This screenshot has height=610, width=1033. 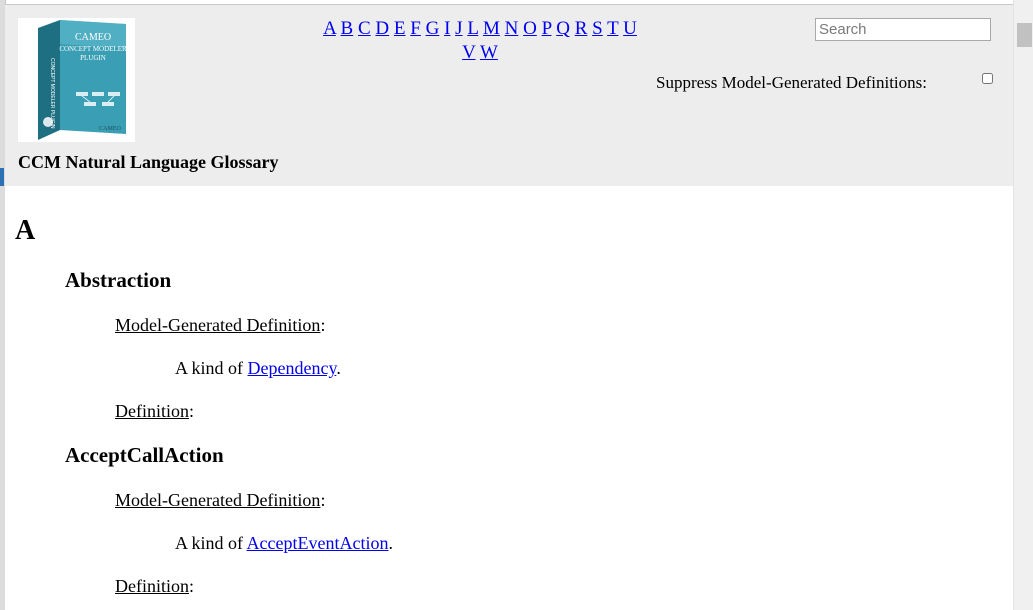 I want to click on letter-link-d: D, so click(x=382, y=28).